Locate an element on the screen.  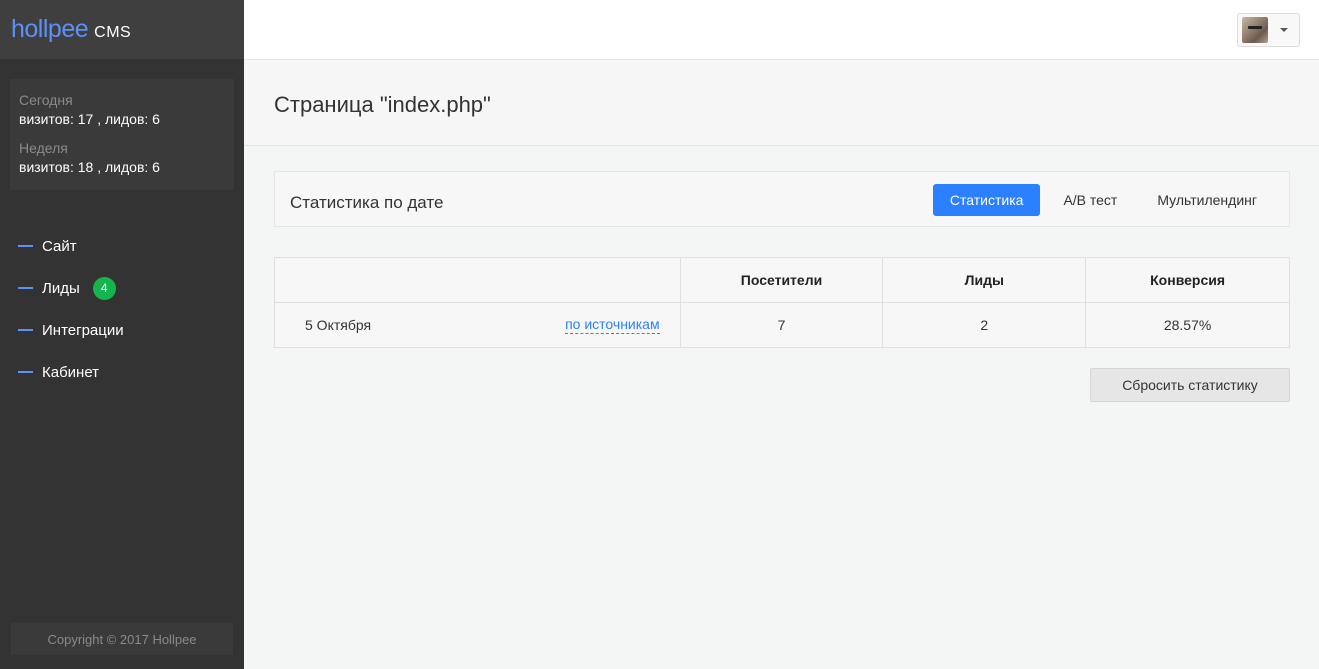
table-header-row: Посетители Лиды Конверсия is located at coordinates (782, 280).